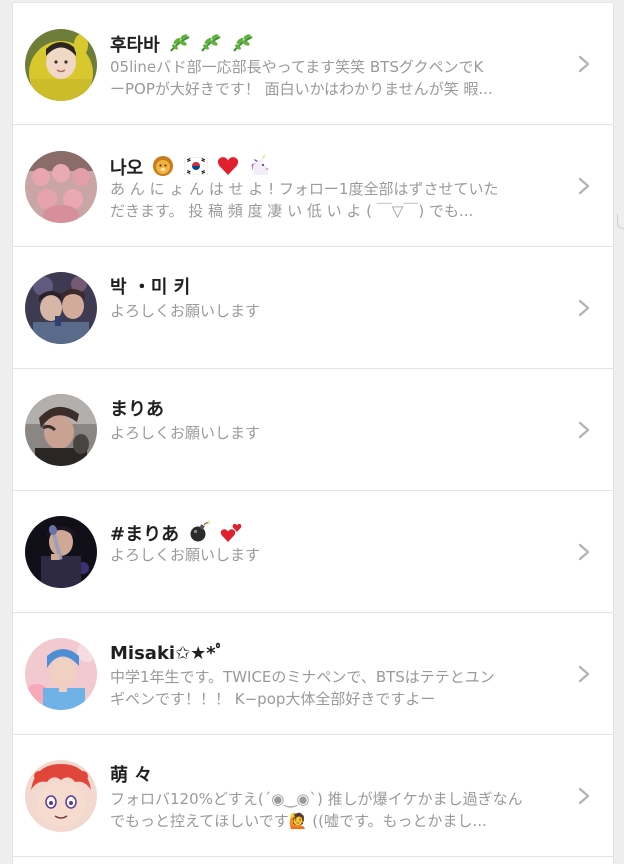 The width and height of the screenshot is (624, 864). What do you see at coordinates (137, 409) in the screenshot?
I see `user-name: まりあ` at bounding box center [137, 409].